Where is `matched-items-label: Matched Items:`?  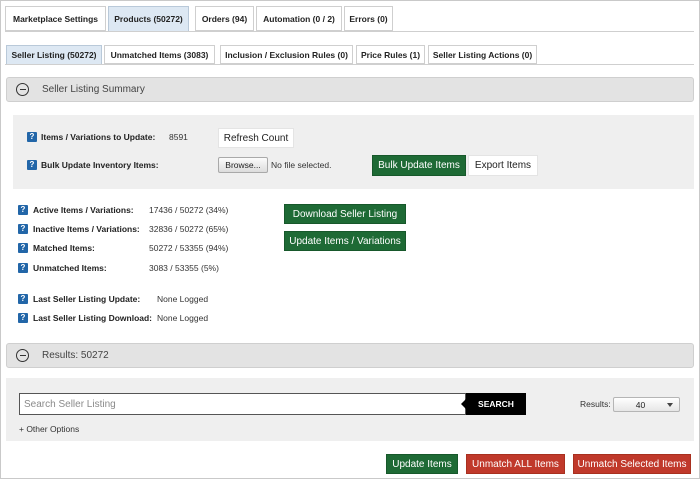 matched-items-label: Matched Items: is located at coordinates (64, 248).